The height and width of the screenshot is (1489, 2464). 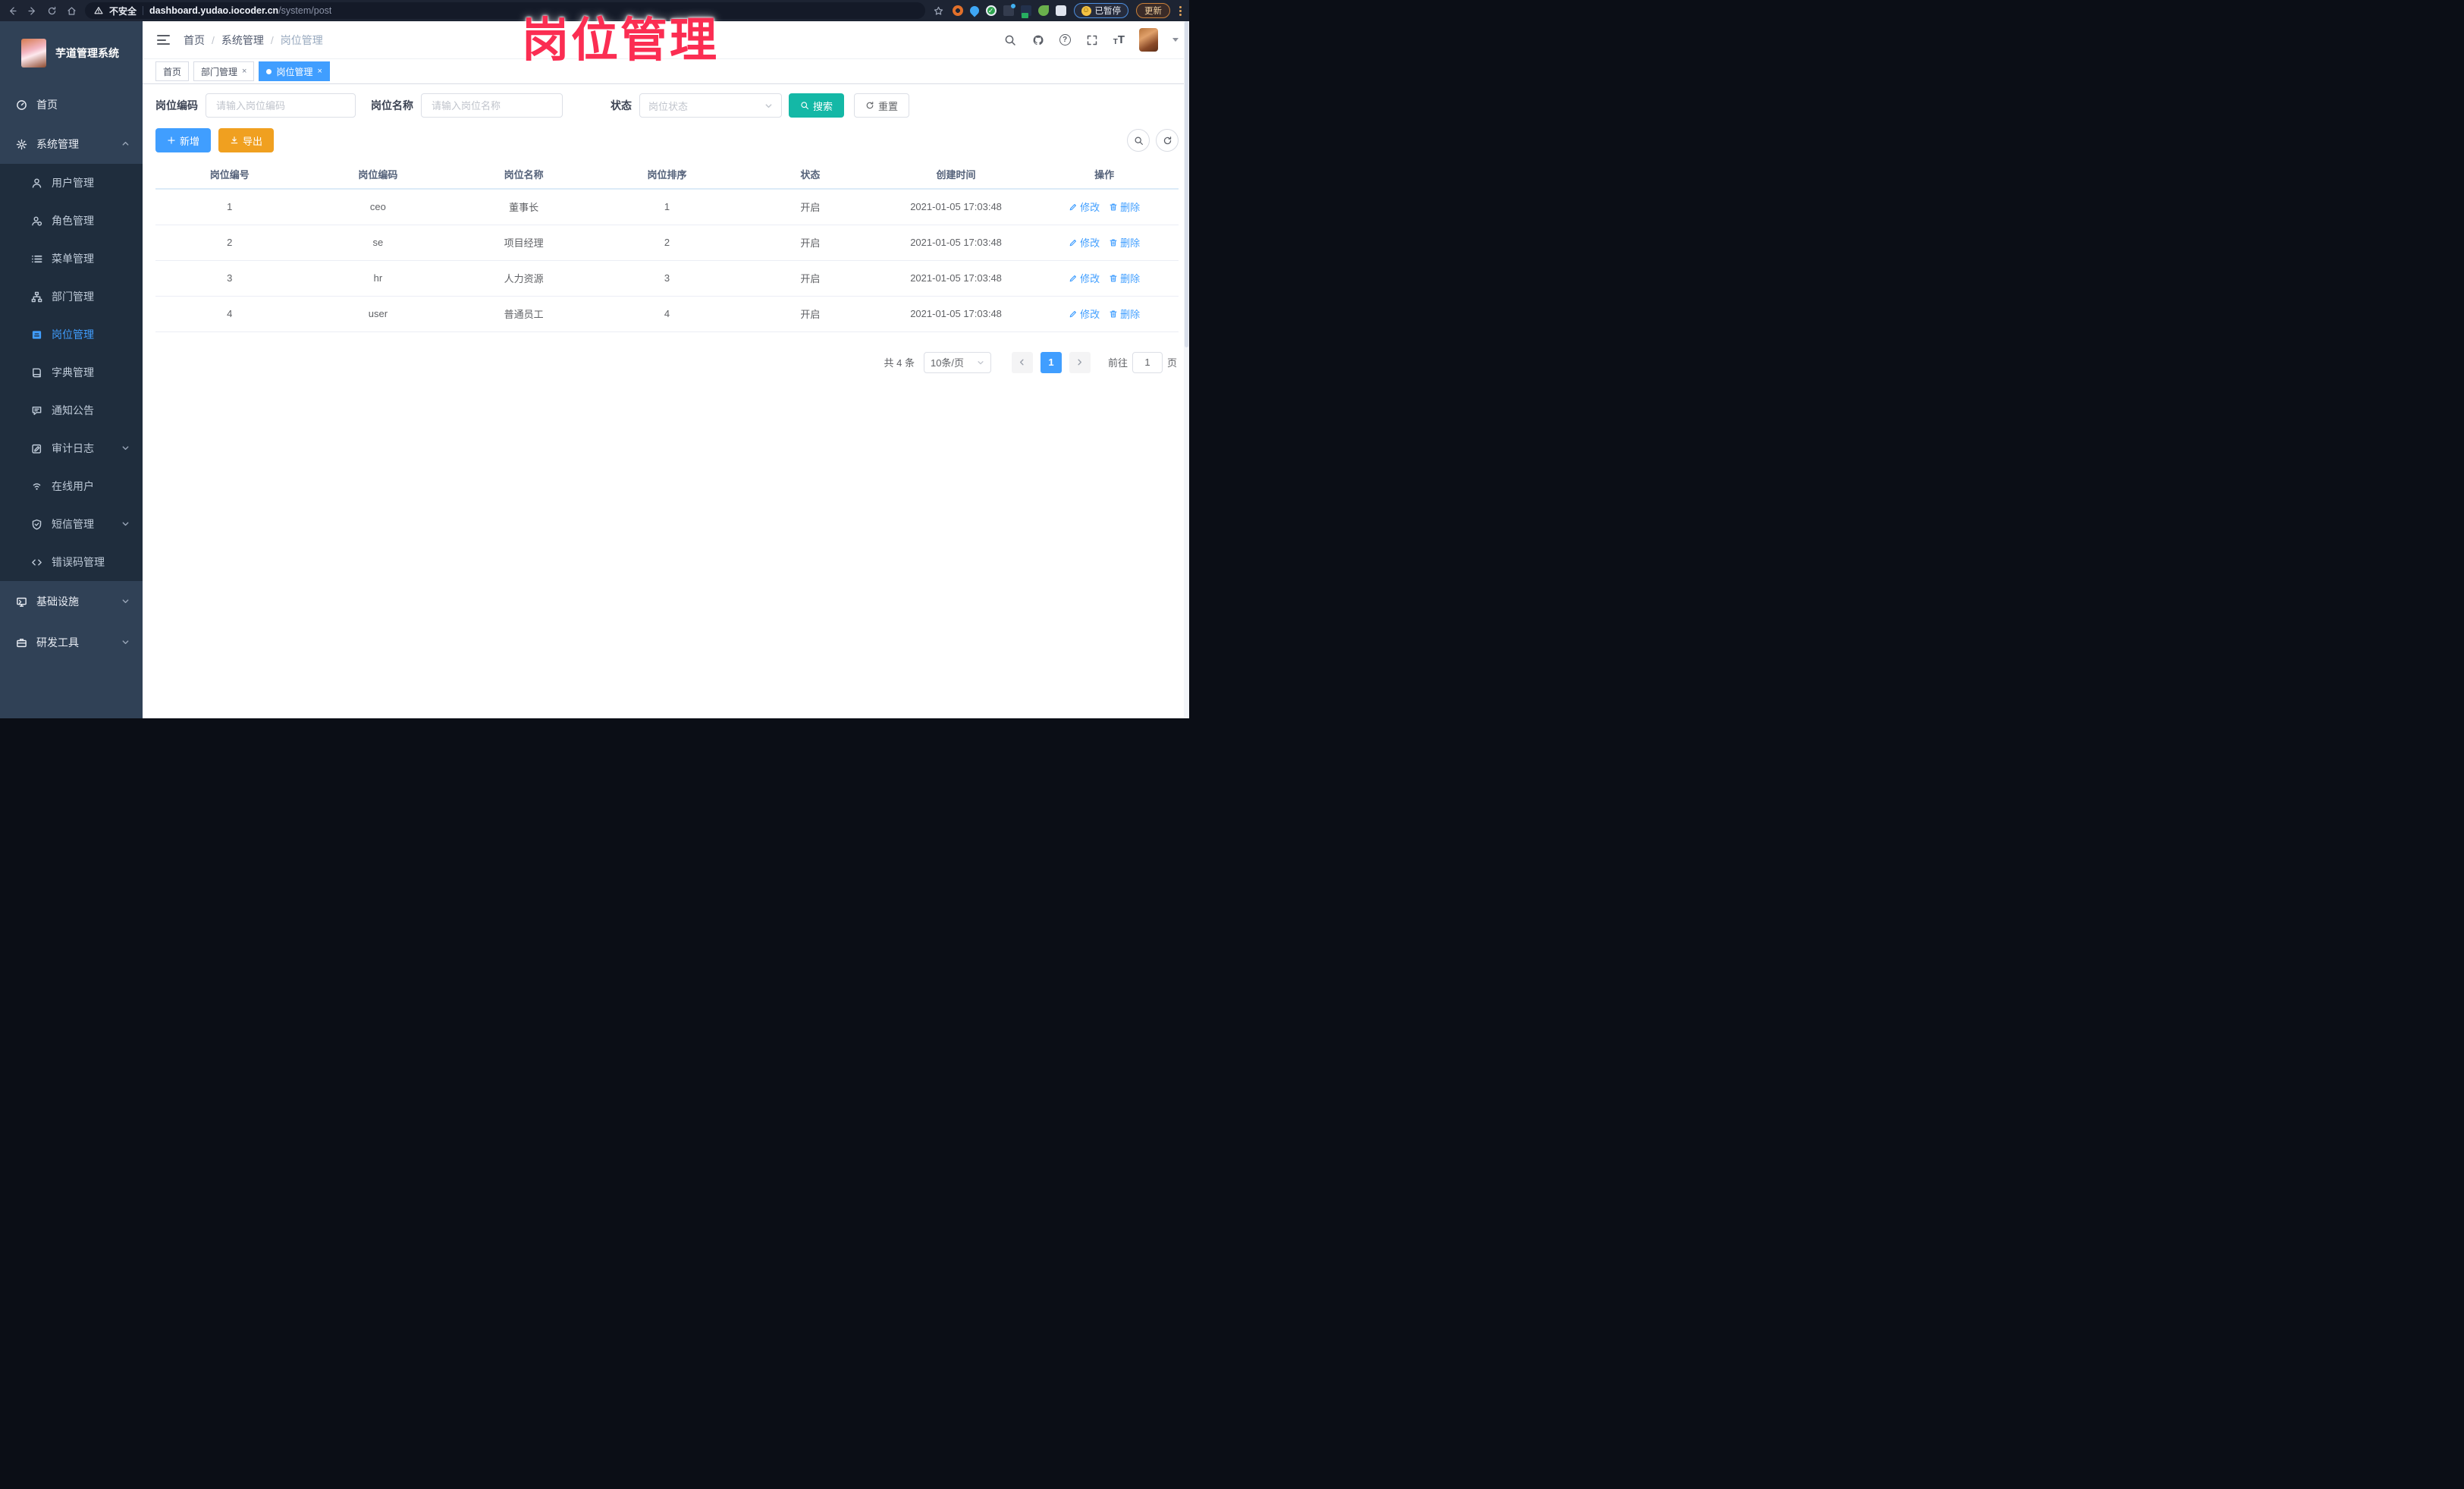 I want to click on scrollbar-thumb, so click(x=1186, y=184).